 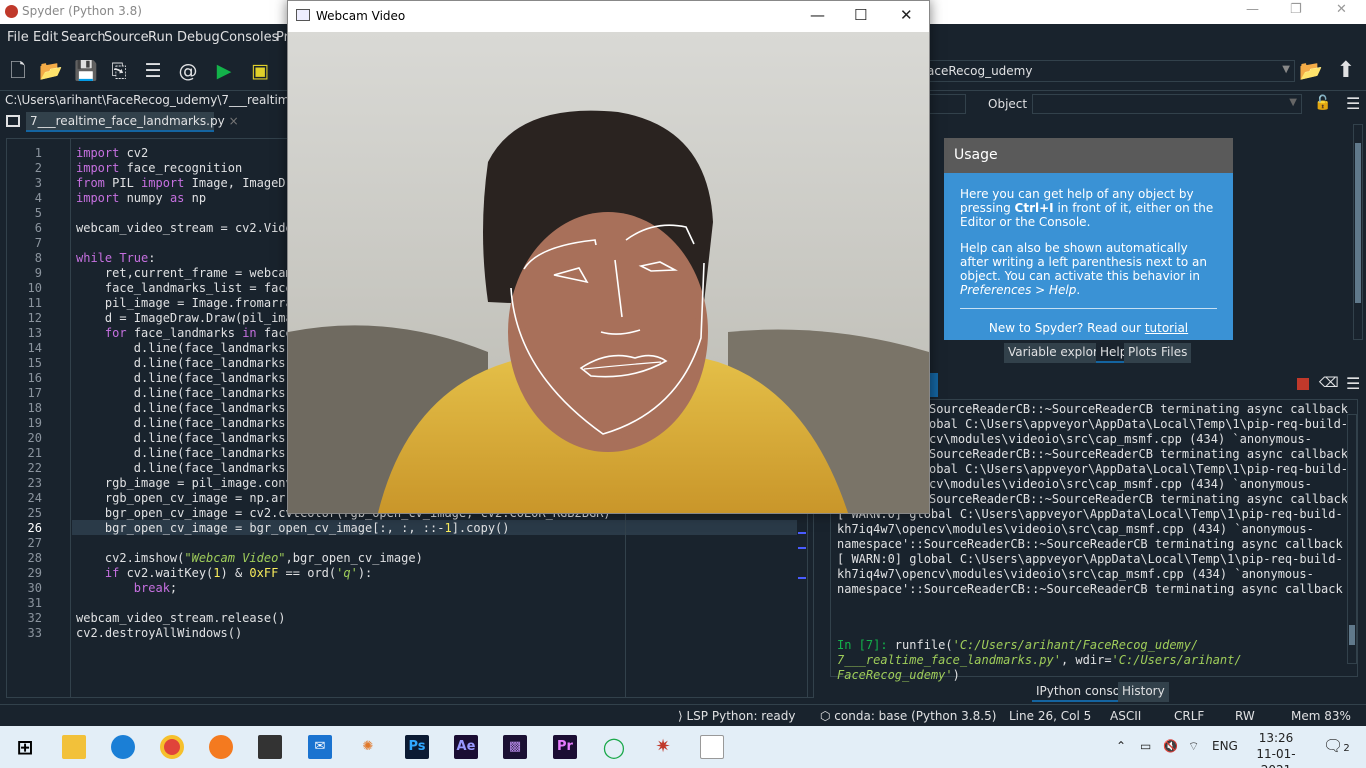 What do you see at coordinates (34, 573) in the screenshot?
I see `line-number: 29` at bounding box center [34, 573].